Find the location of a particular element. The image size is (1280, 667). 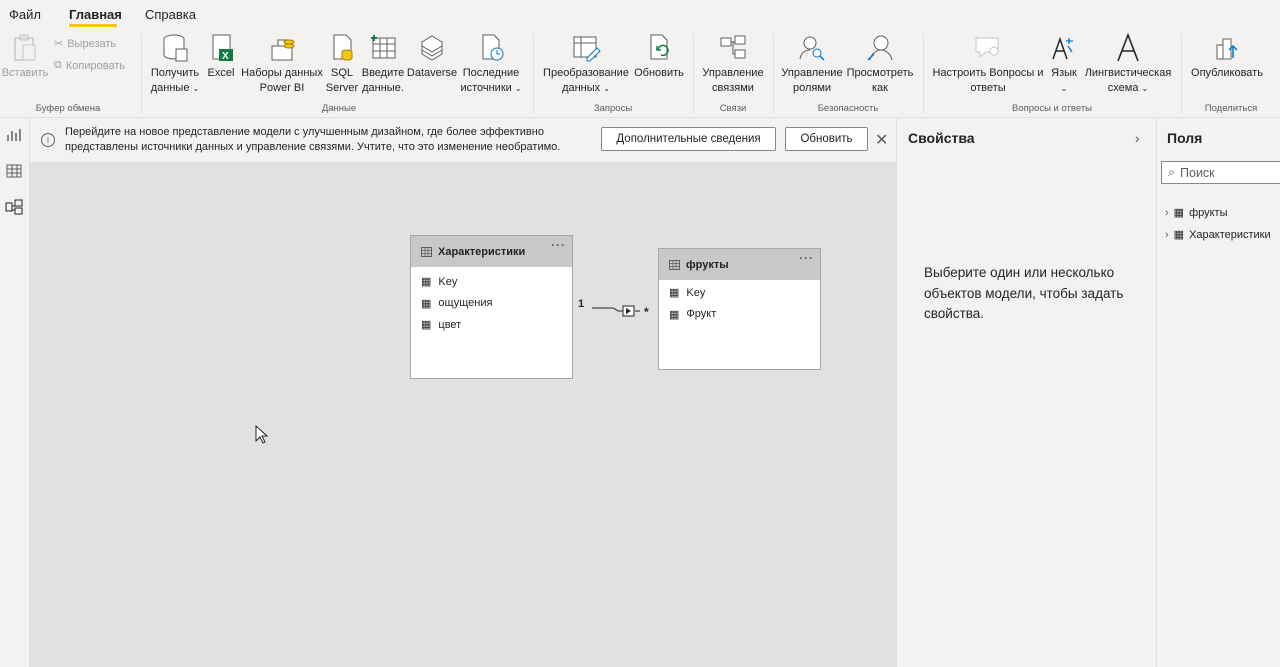

enter-label-2: данные. is located at coordinates (383, 88).